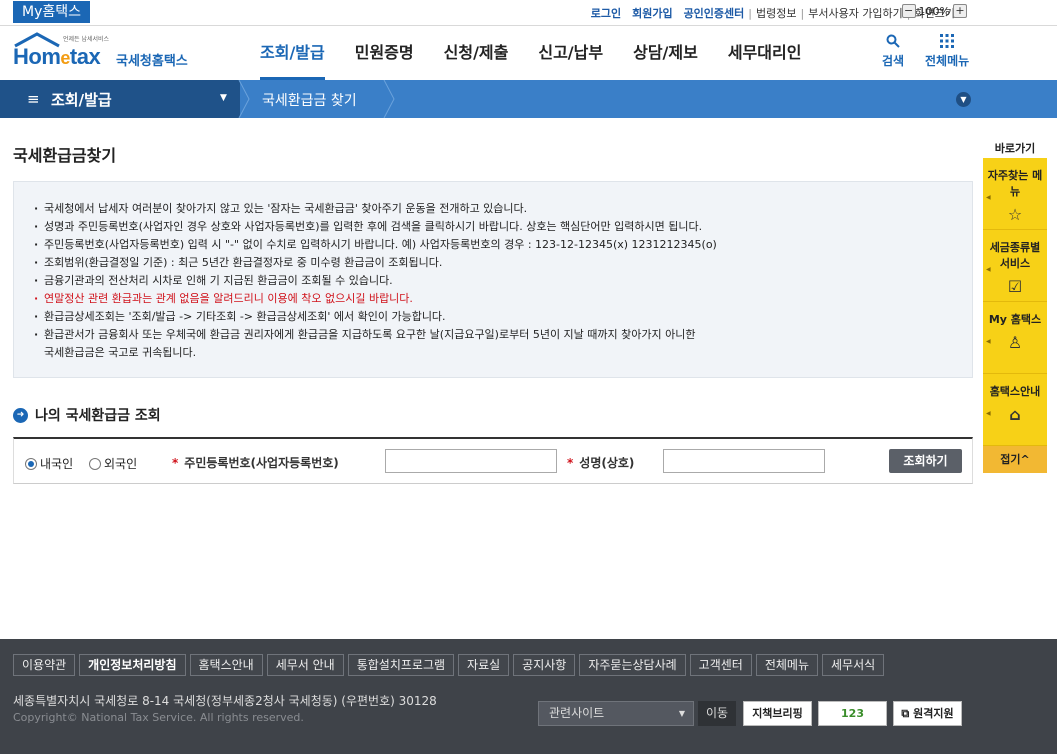 The width and height of the screenshot is (1057, 754). I want to click on house-icon: ⌂, so click(1015, 414).